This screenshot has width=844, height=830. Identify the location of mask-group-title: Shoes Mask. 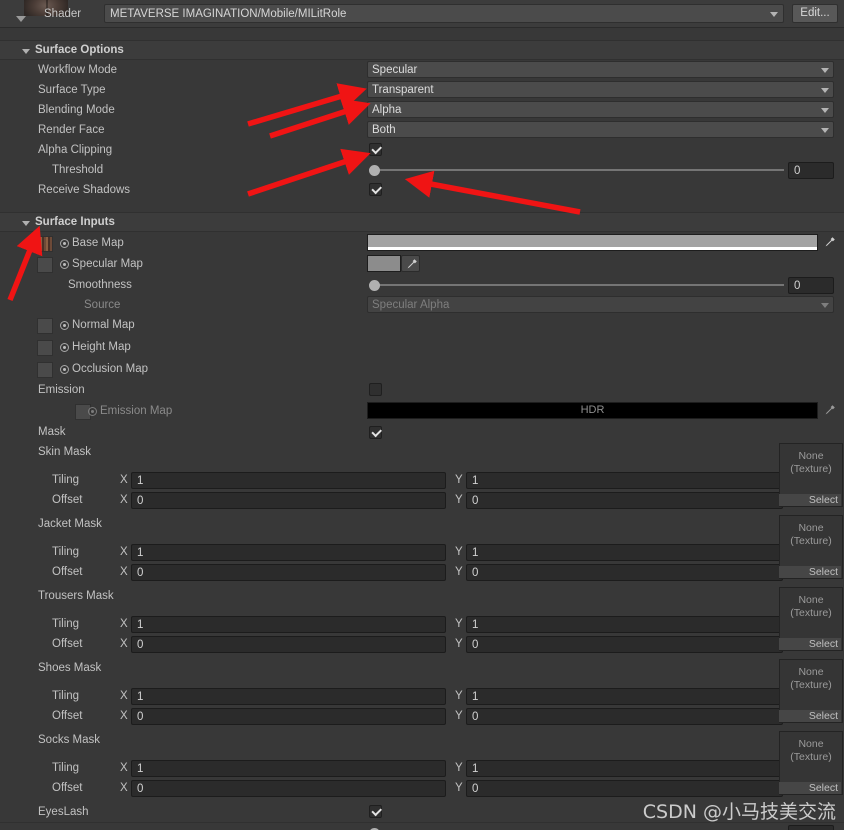
(70, 668).